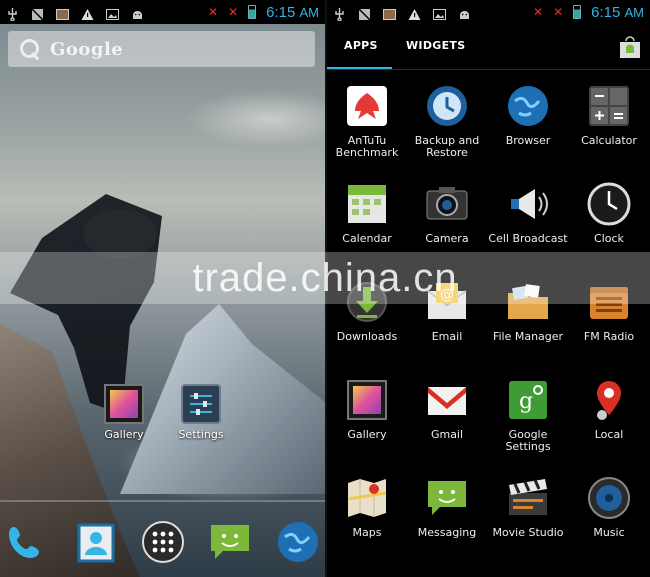  I want to click on app-camera: Camera, so click(447, 213).